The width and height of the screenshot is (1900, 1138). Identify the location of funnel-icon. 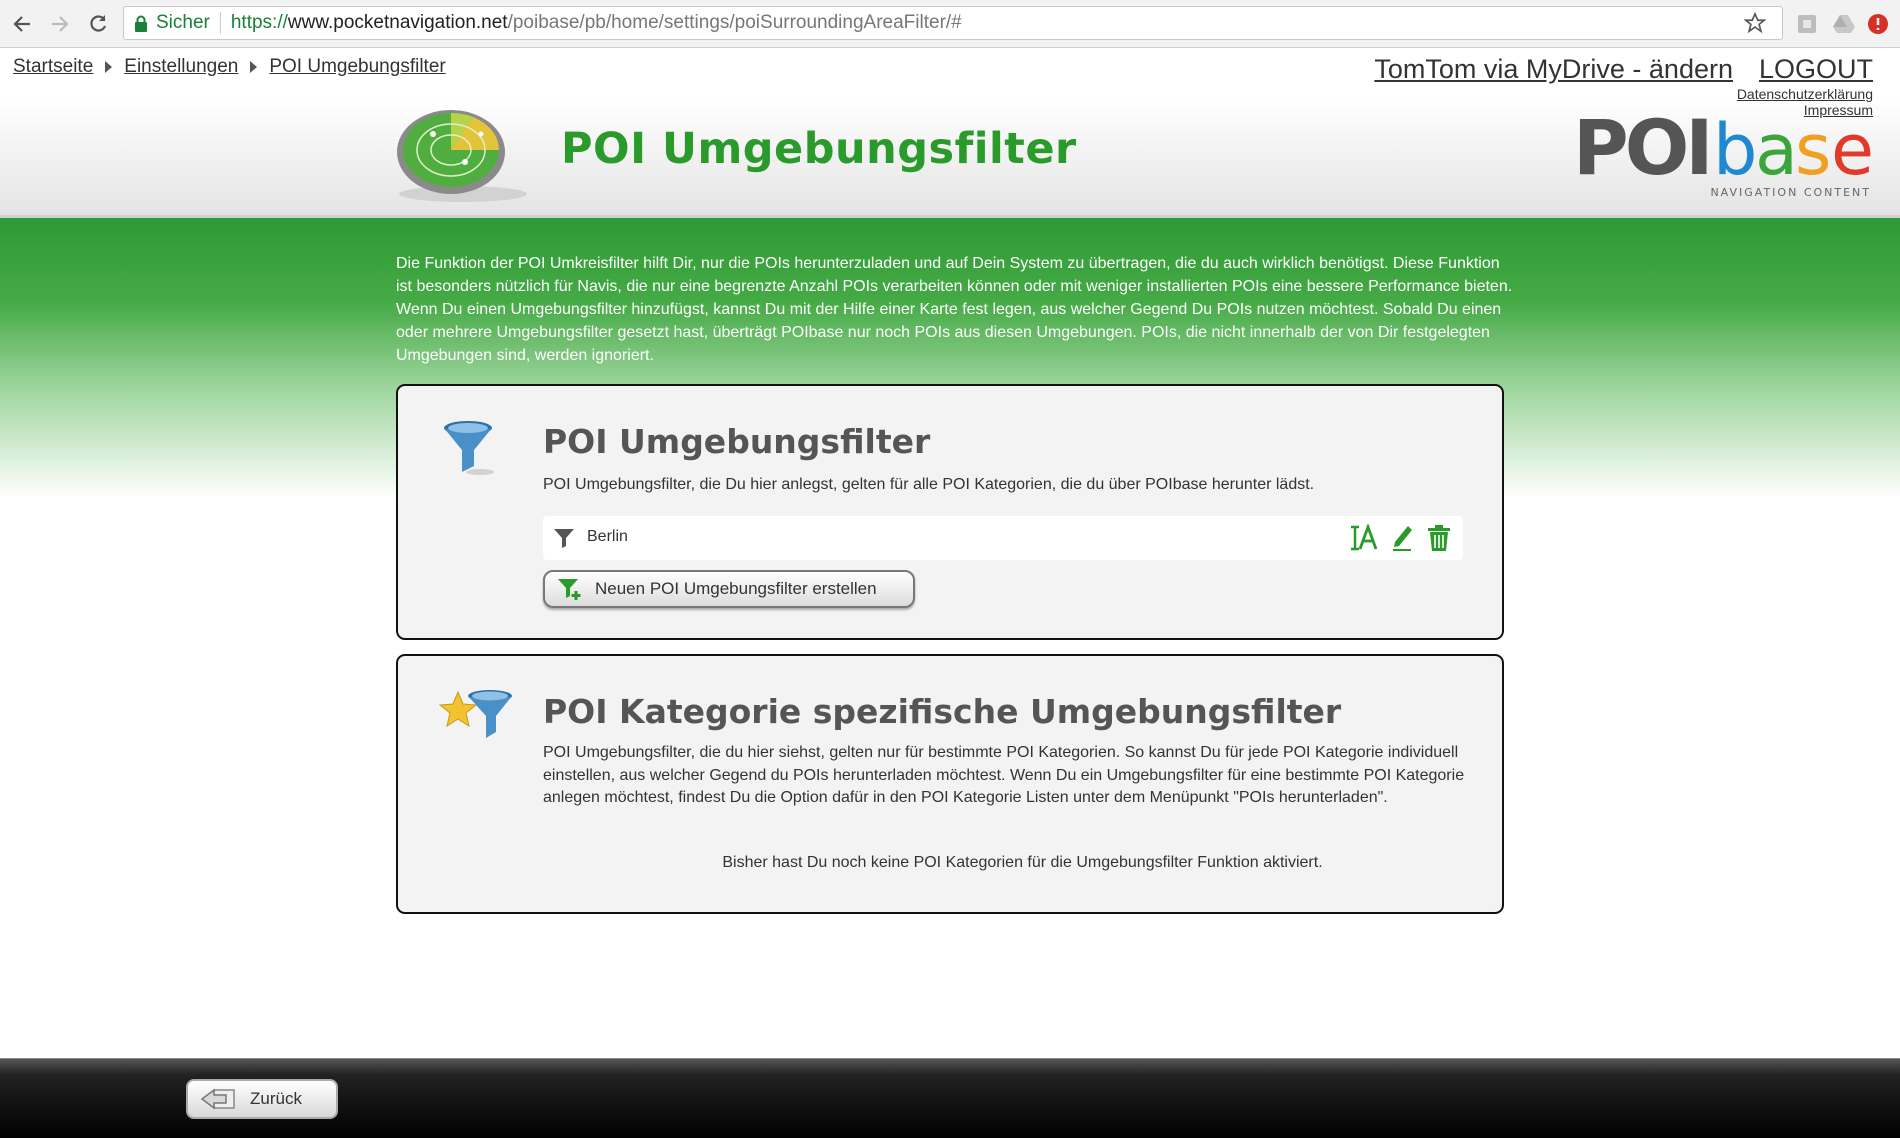
(469, 448).